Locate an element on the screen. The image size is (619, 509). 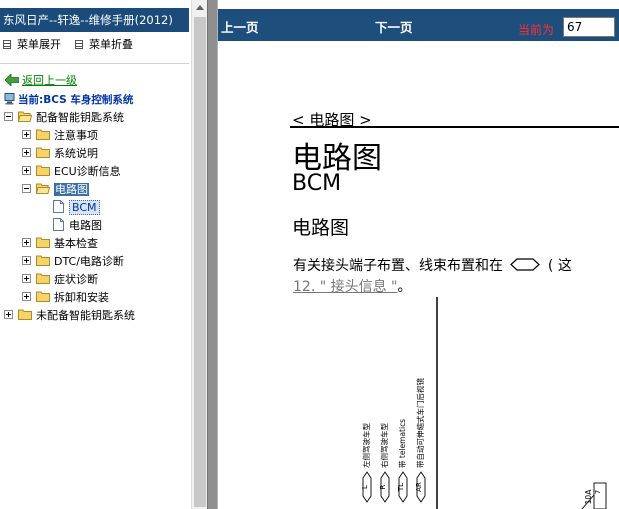
legend-code: AR is located at coordinates (419, 487).